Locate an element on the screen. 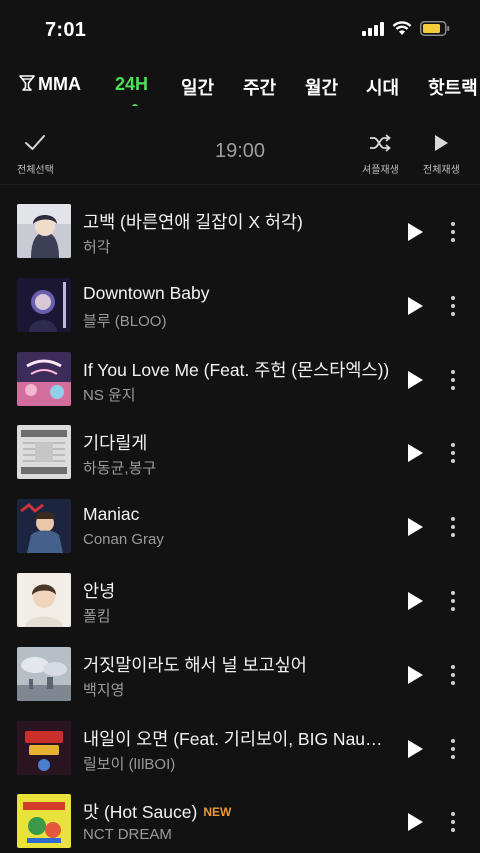  song-artist: 하동균,봉구 is located at coordinates (120, 469).